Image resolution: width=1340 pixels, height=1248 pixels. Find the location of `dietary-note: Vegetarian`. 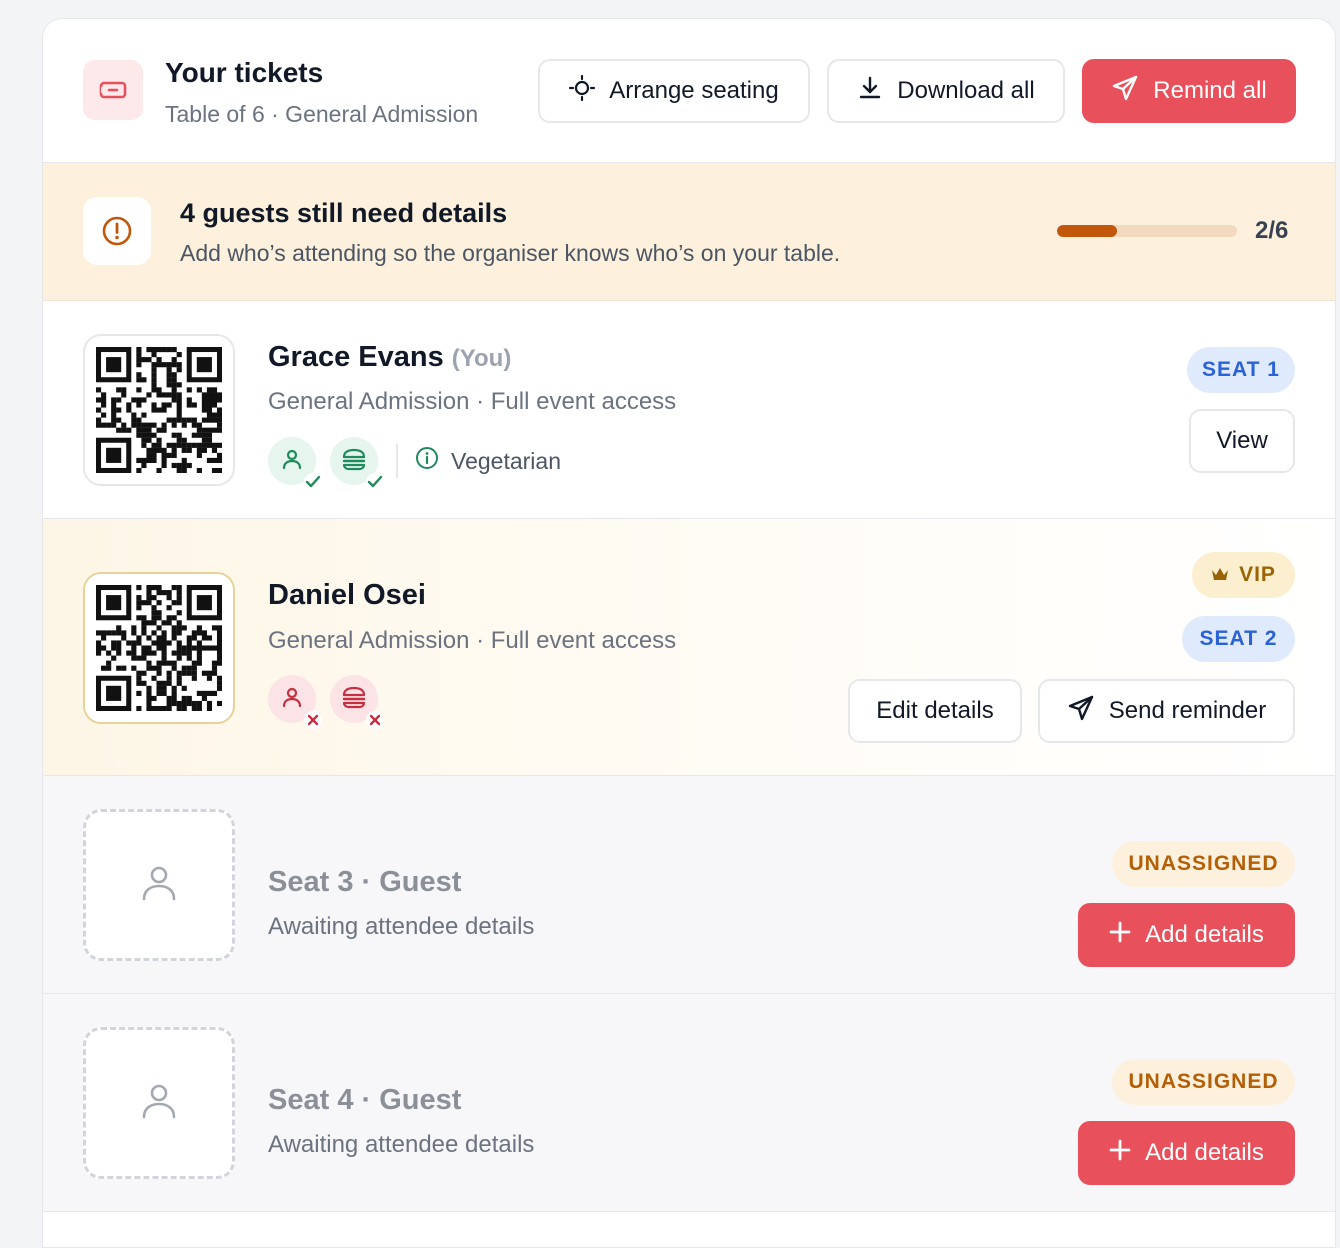

dietary-note: Vegetarian is located at coordinates (488, 461).